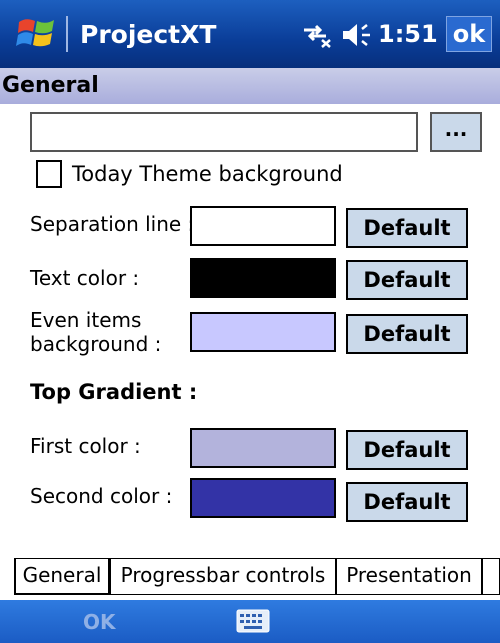 The width and height of the screenshot is (500, 643). I want to click on softkey-bar: OK, so click(250, 621).